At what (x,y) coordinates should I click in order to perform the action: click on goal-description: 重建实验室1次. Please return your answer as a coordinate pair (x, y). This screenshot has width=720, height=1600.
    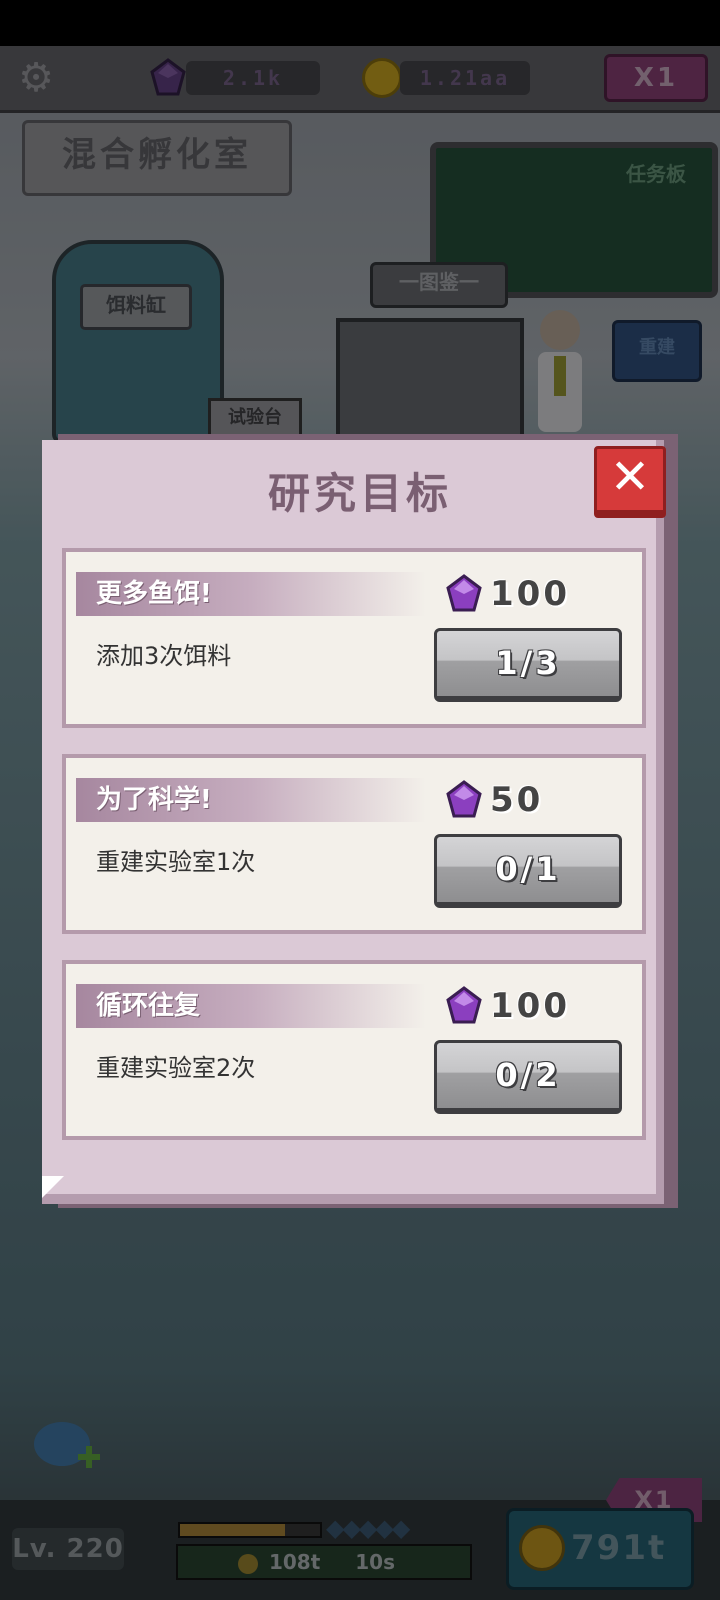
    Looking at the image, I should click on (176, 862).